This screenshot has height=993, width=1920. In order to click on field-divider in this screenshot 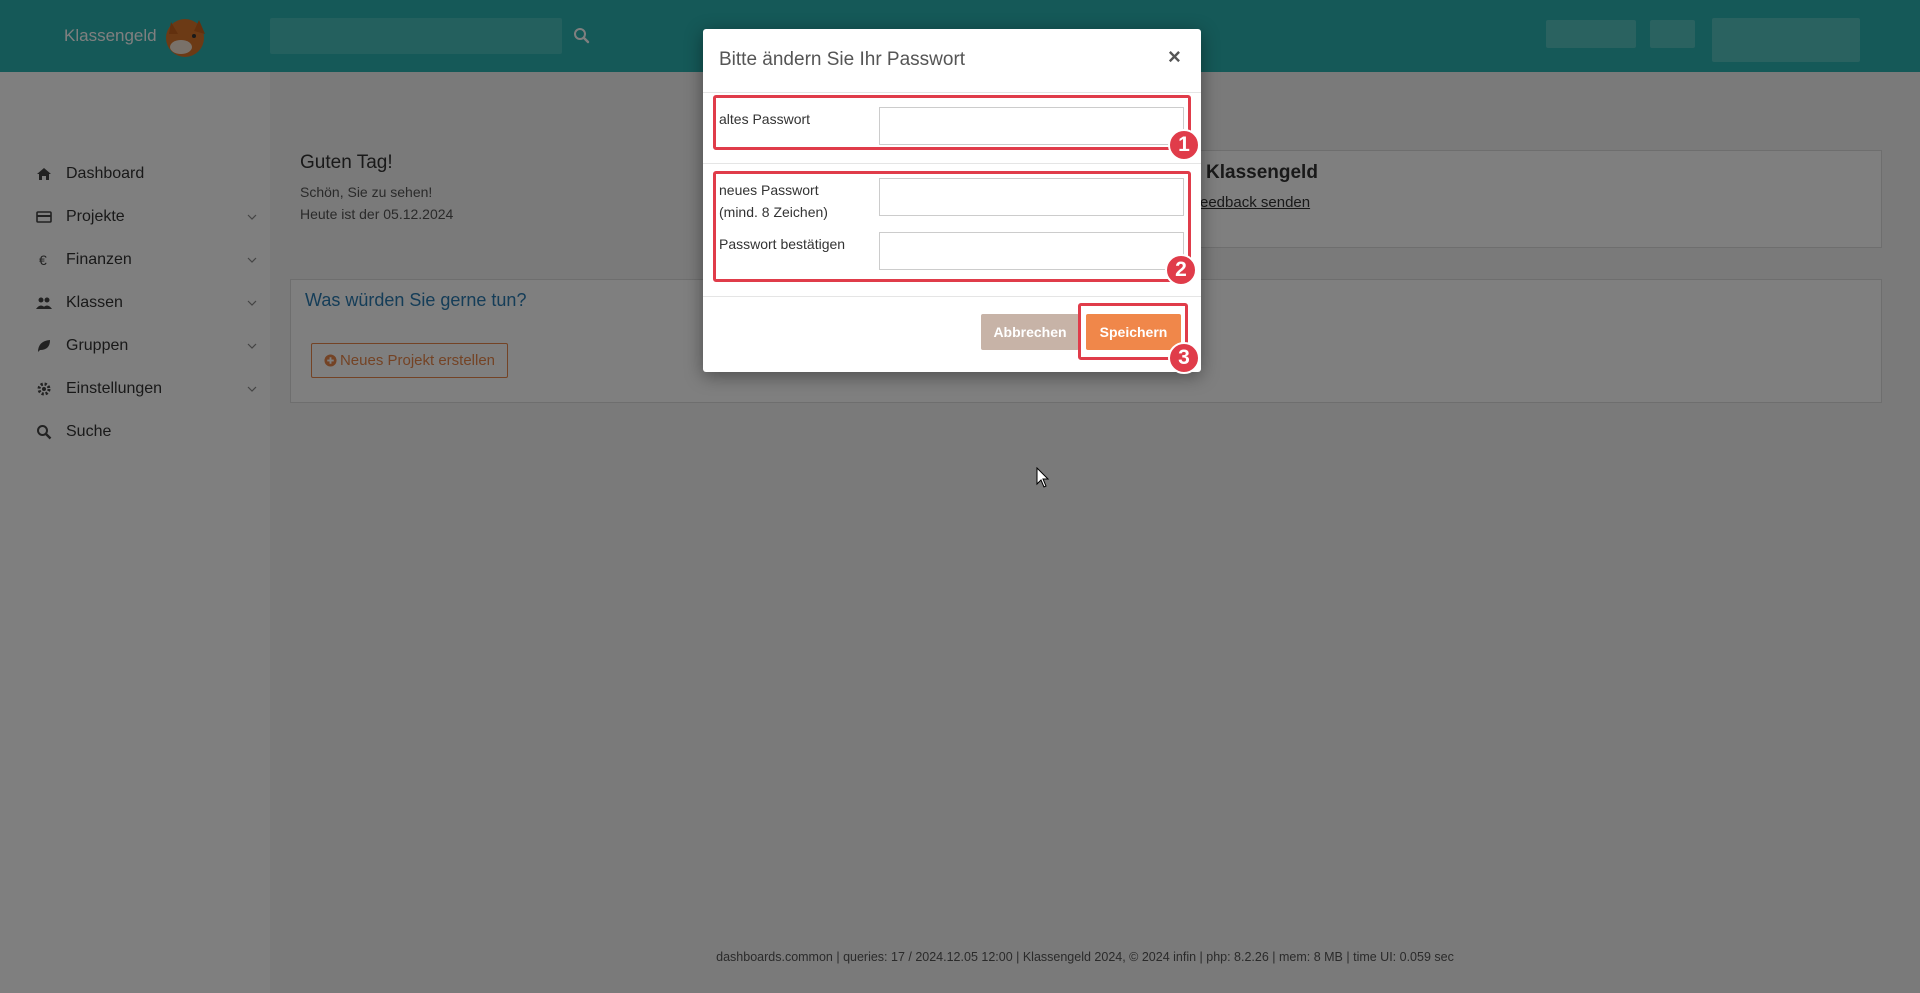, I will do `click(952, 163)`.